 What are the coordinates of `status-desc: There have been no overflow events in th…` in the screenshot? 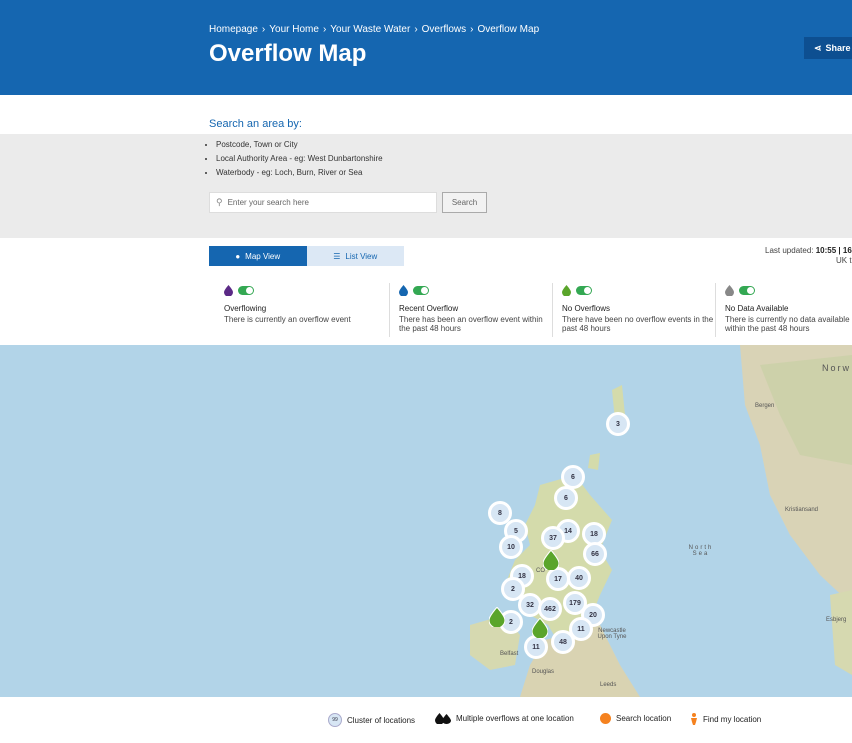 It's located at (638, 324).